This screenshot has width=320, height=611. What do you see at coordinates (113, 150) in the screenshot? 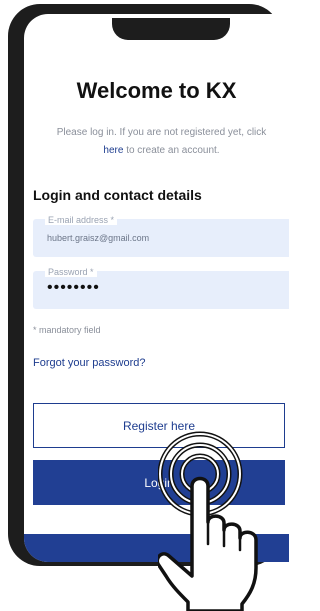
I see `register-link: here` at bounding box center [113, 150].